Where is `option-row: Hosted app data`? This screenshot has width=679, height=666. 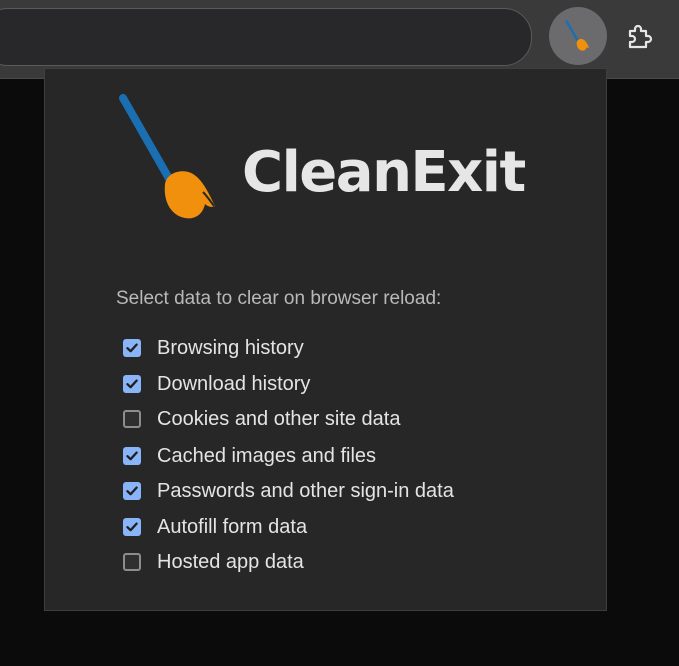 option-row: Hosted app data is located at coordinates (213, 562).